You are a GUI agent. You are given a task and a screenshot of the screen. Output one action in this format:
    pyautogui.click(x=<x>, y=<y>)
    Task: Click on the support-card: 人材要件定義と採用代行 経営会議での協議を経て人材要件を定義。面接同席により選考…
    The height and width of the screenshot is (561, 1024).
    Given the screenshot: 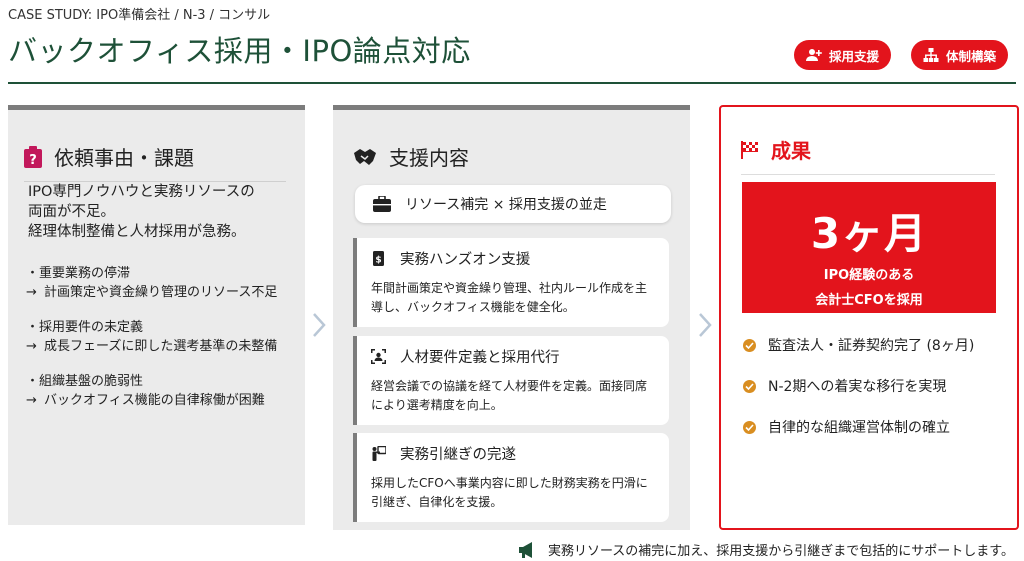 What is the action you would take?
    pyautogui.click(x=511, y=380)
    